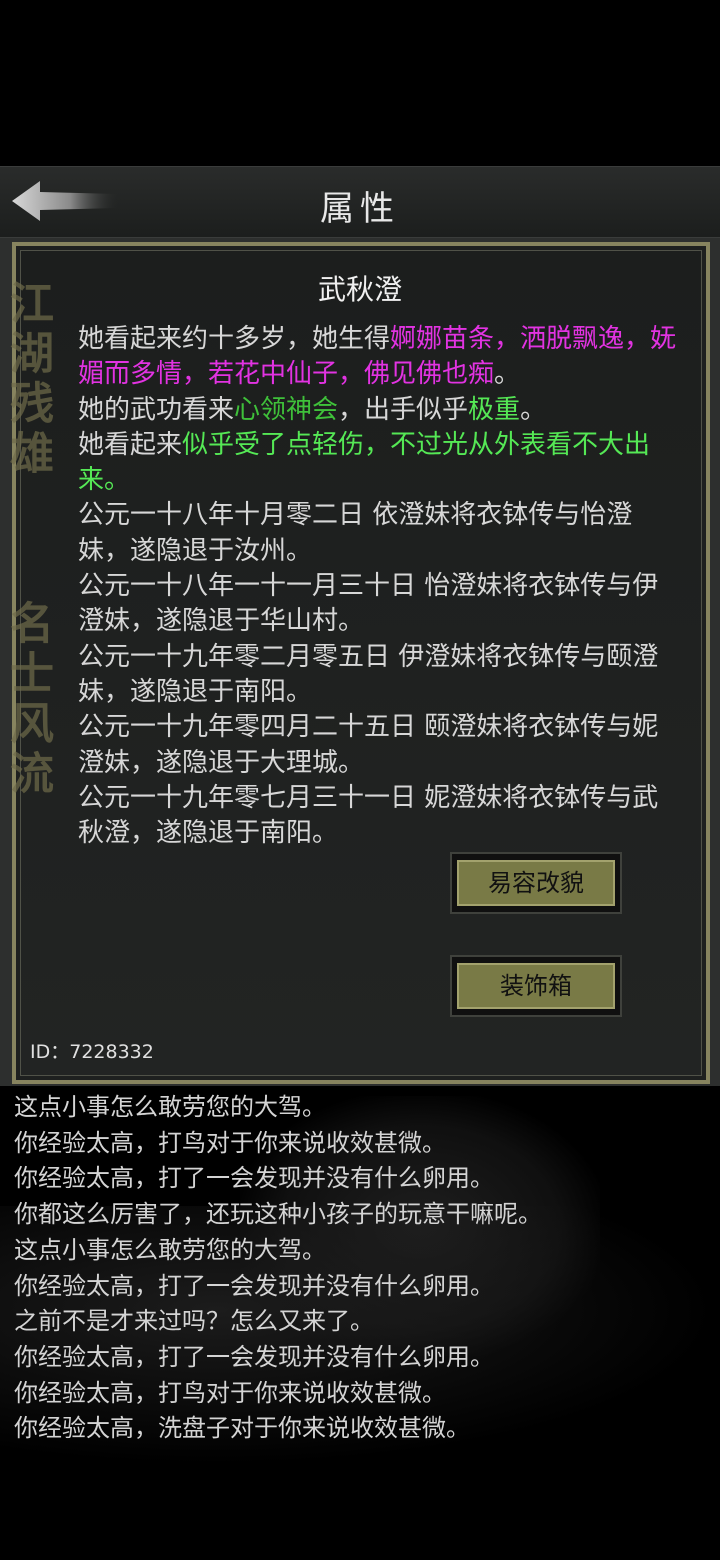 This screenshot has height=1560, width=720. Describe the element at coordinates (494, 409) in the screenshot. I see `martial-strength: 极重` at that location.